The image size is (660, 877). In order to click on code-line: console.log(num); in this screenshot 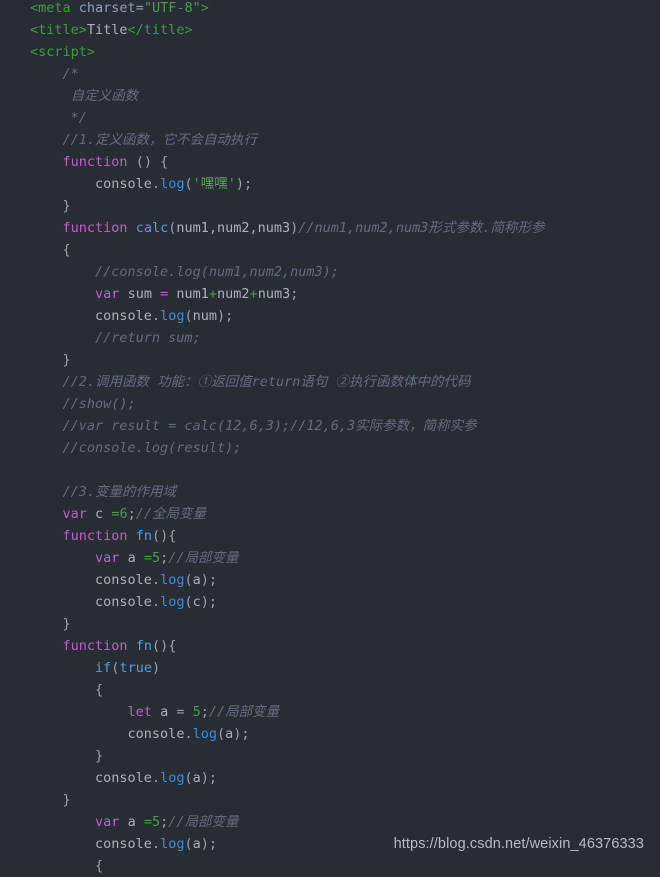, I will do `click(164, 316)`.